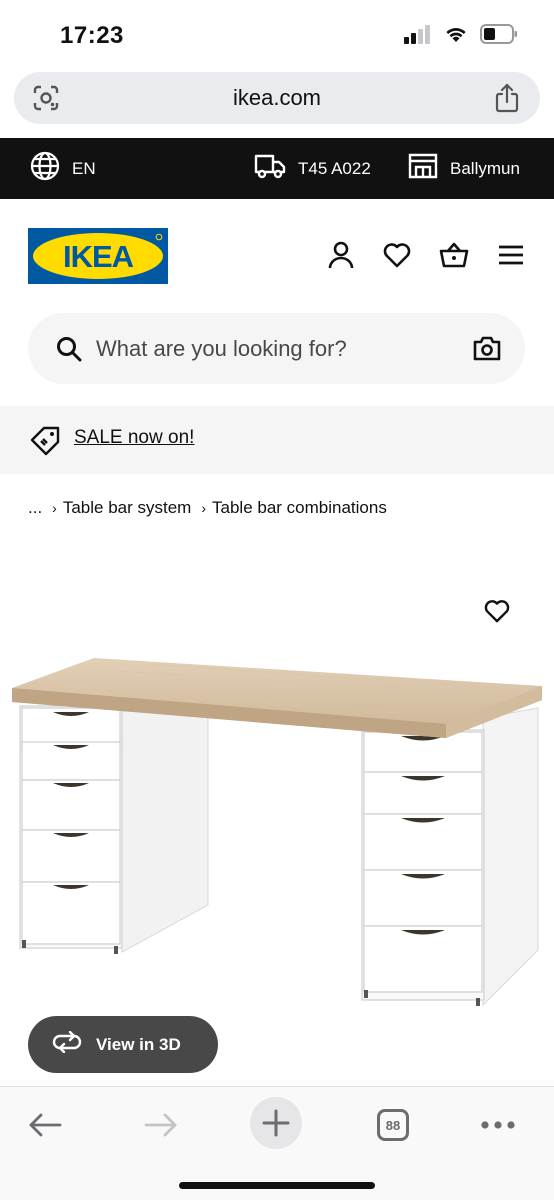 This screenshot has width=554, height=1200. Describe the element at coordinates (127, 508) in the screenshot. I see `breadcrumb-item-table-bar-system: Table bar system` at that location.